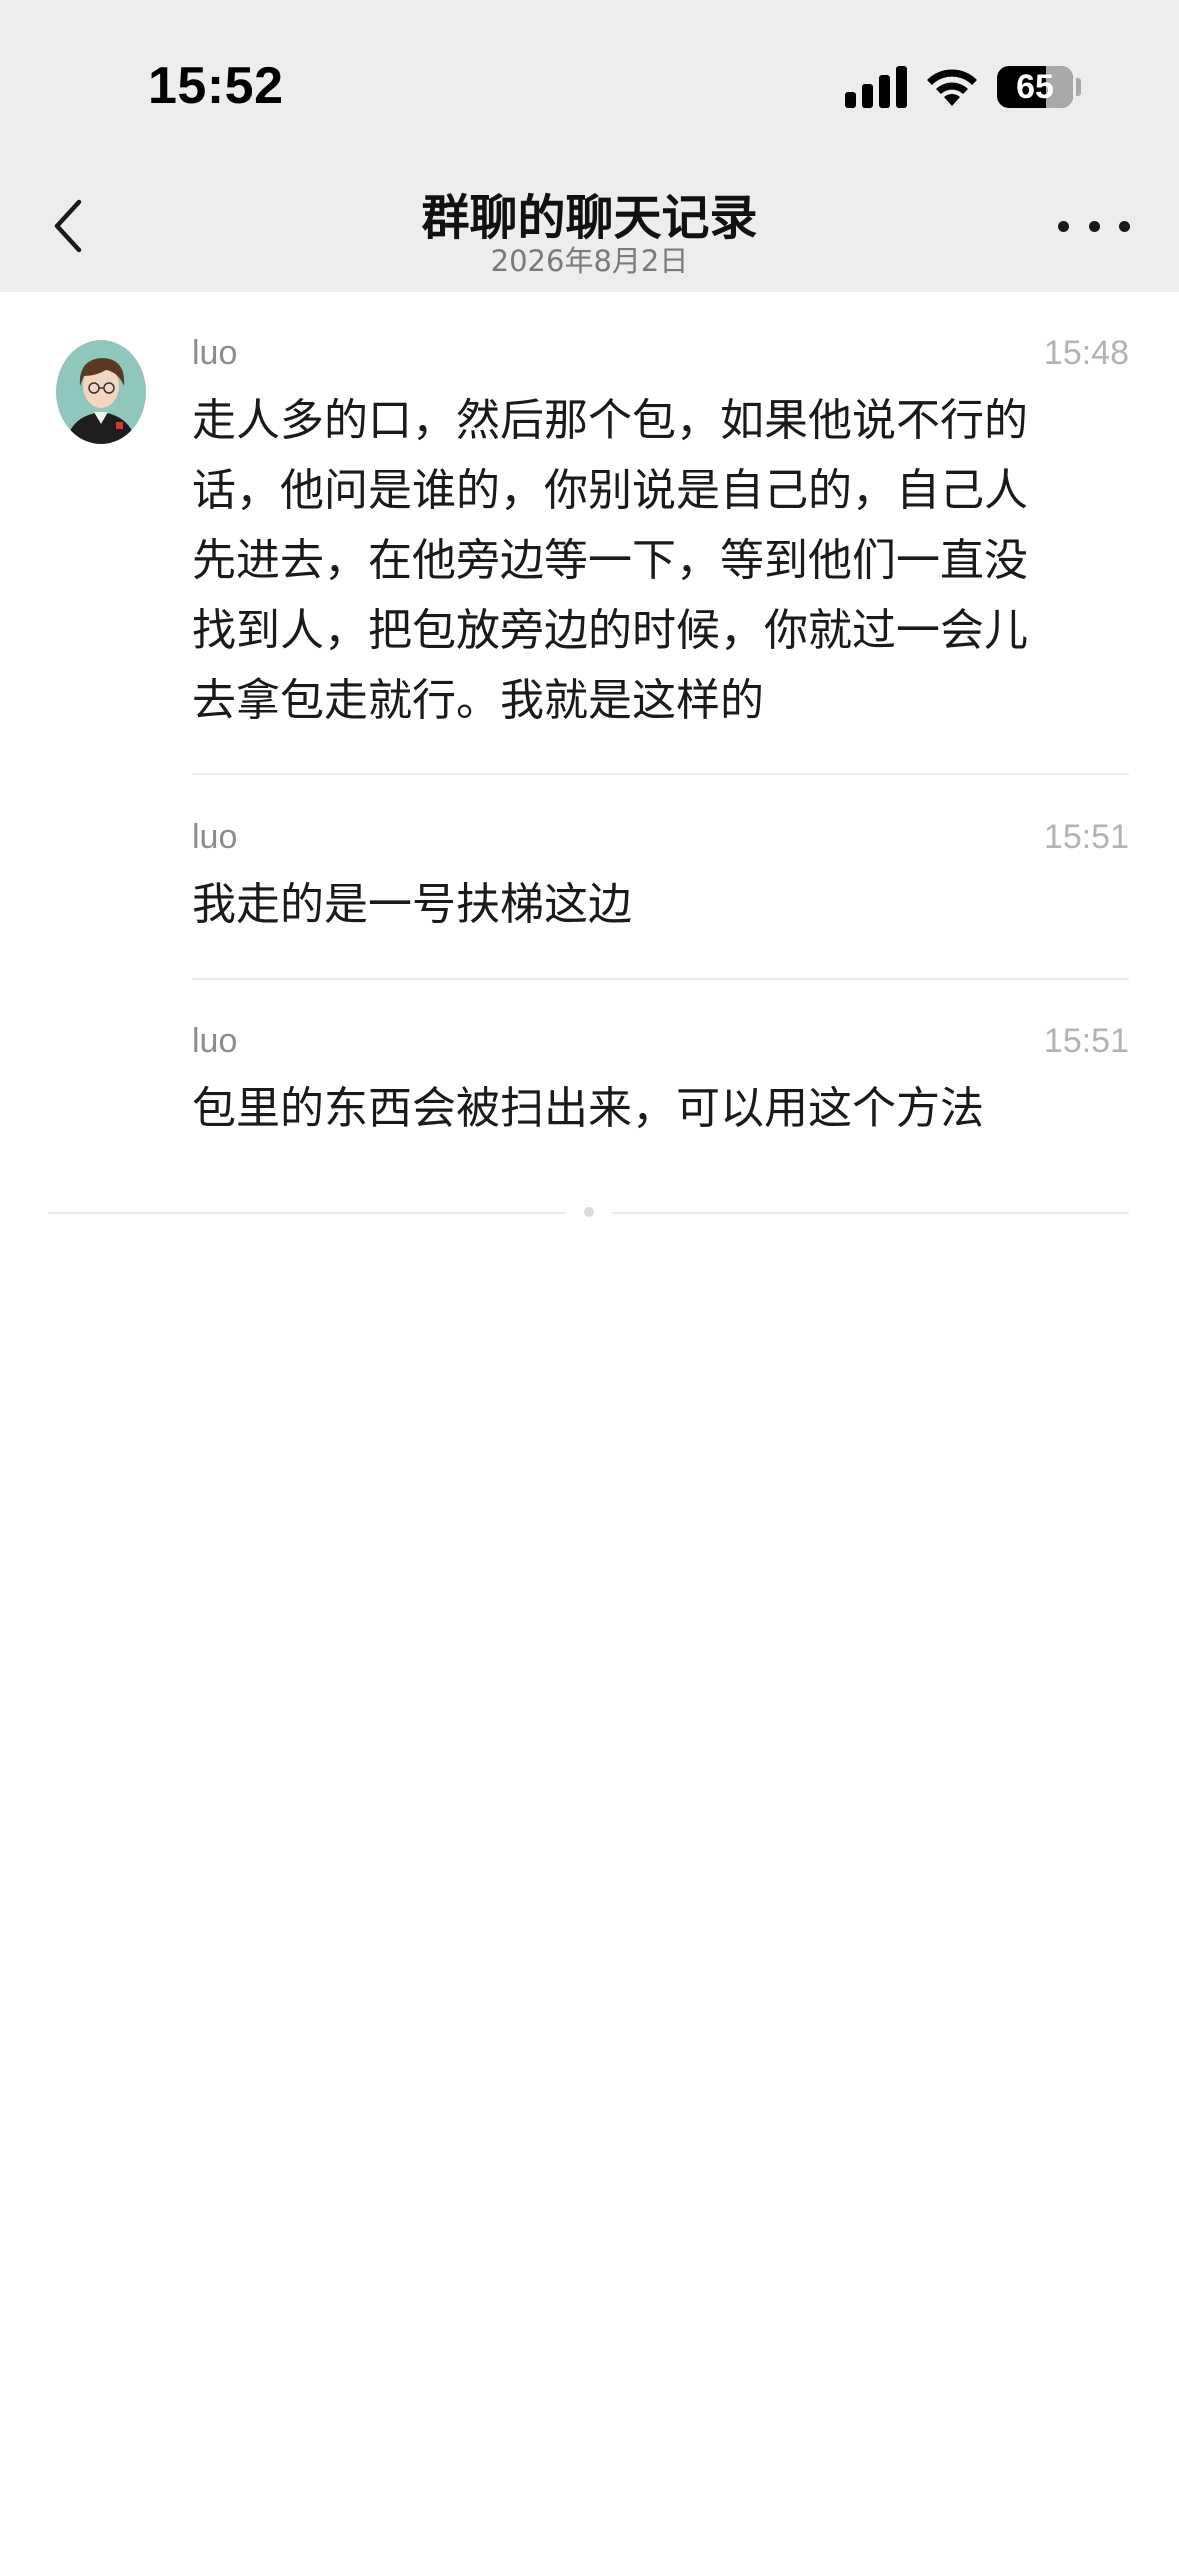  Describe the element at coordinates (610, 490) in the screenshot. I see `message-line: 话，他问是谁的，你别说是自己的，自己人` at that location.